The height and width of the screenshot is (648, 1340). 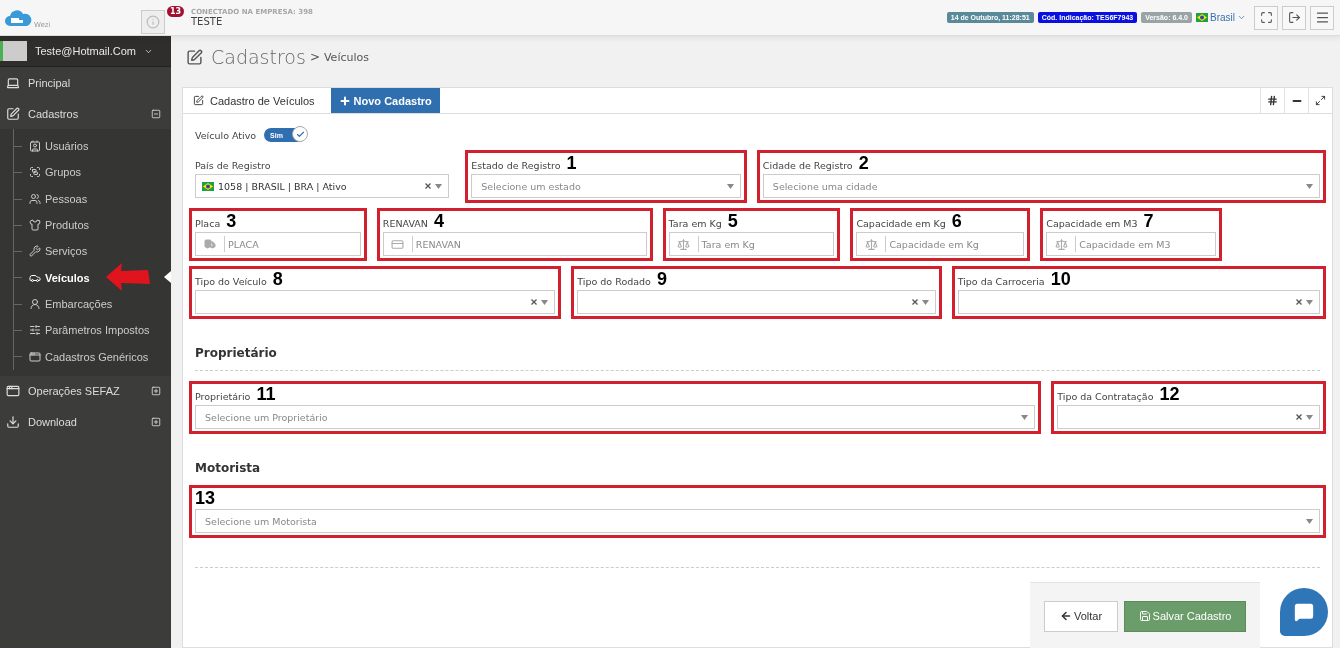 I want to click on field-label: Estado de Registro, so click(x=516, y=165).